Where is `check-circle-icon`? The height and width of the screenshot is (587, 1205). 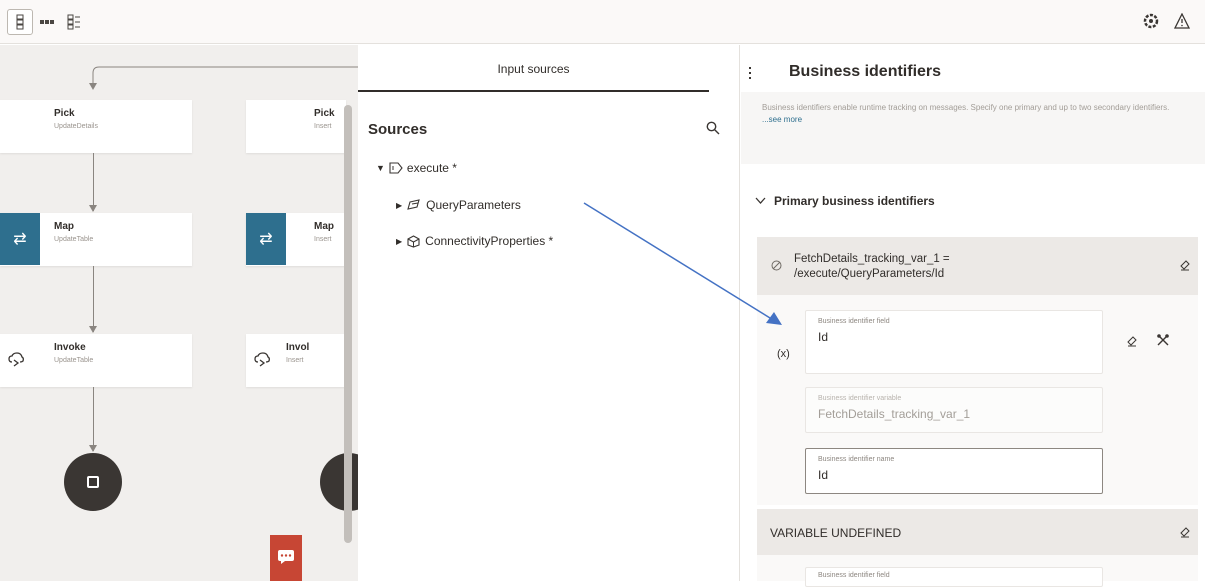 check-circle-icon is located at coordinates (776, 265).